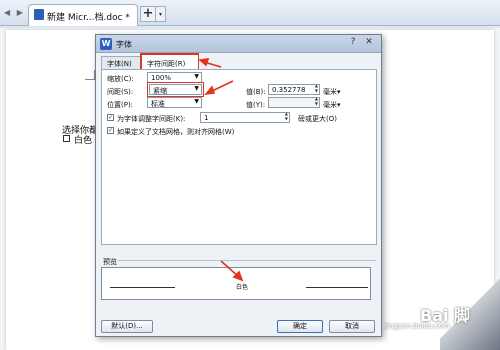 The height and width of the screenshot is (350, 500). What do you see at coordinates (204, 62) in the screenshot?
I see `arrow-to-tab-head` at bounding box center [204, 62].